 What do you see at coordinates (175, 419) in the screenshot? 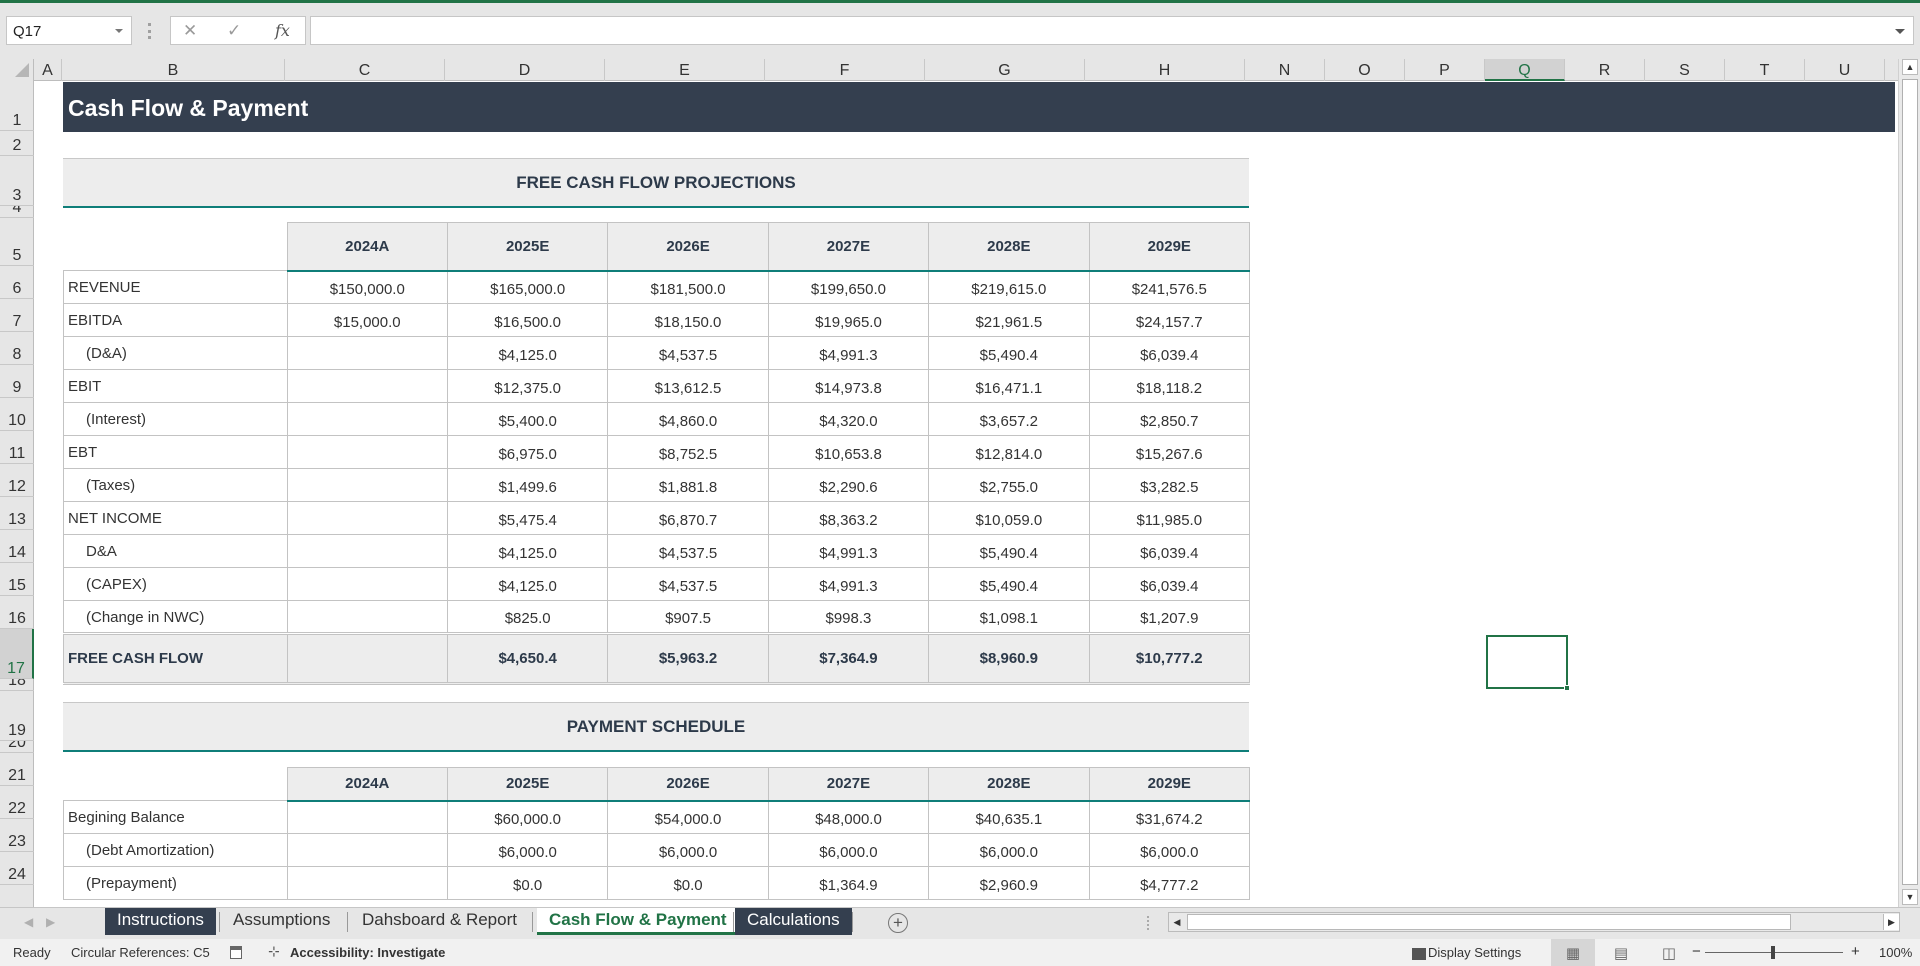
I see `row-label: (Interest)` at bounding box center [175, 419].